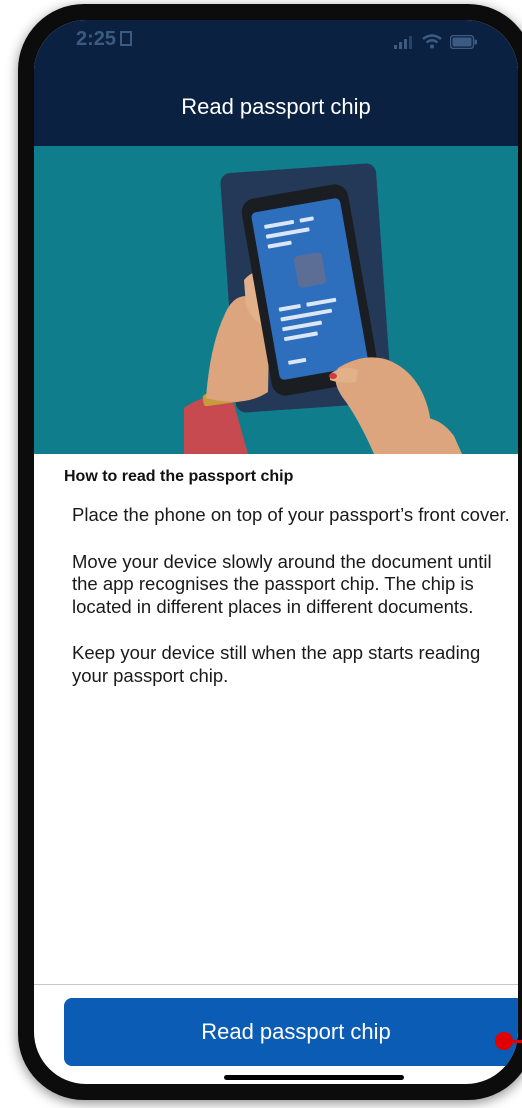 Image resolution: width=522 pixels, height=1108 pixels. What do you see at coordinates (126, 38) in the screenshot?
I see `screen-record-icon` at bounding box center [126, 38].